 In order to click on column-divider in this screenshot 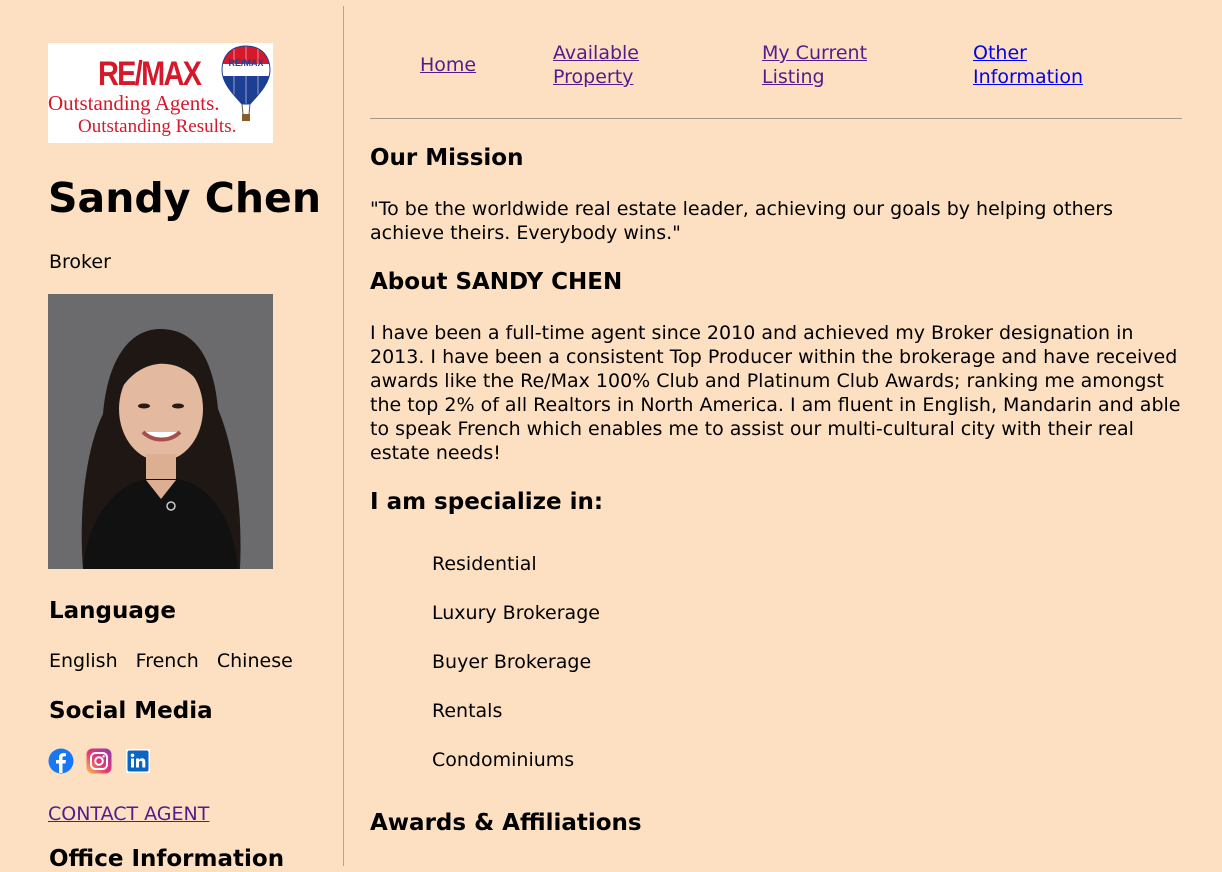, I will do `click(343, 436)`.